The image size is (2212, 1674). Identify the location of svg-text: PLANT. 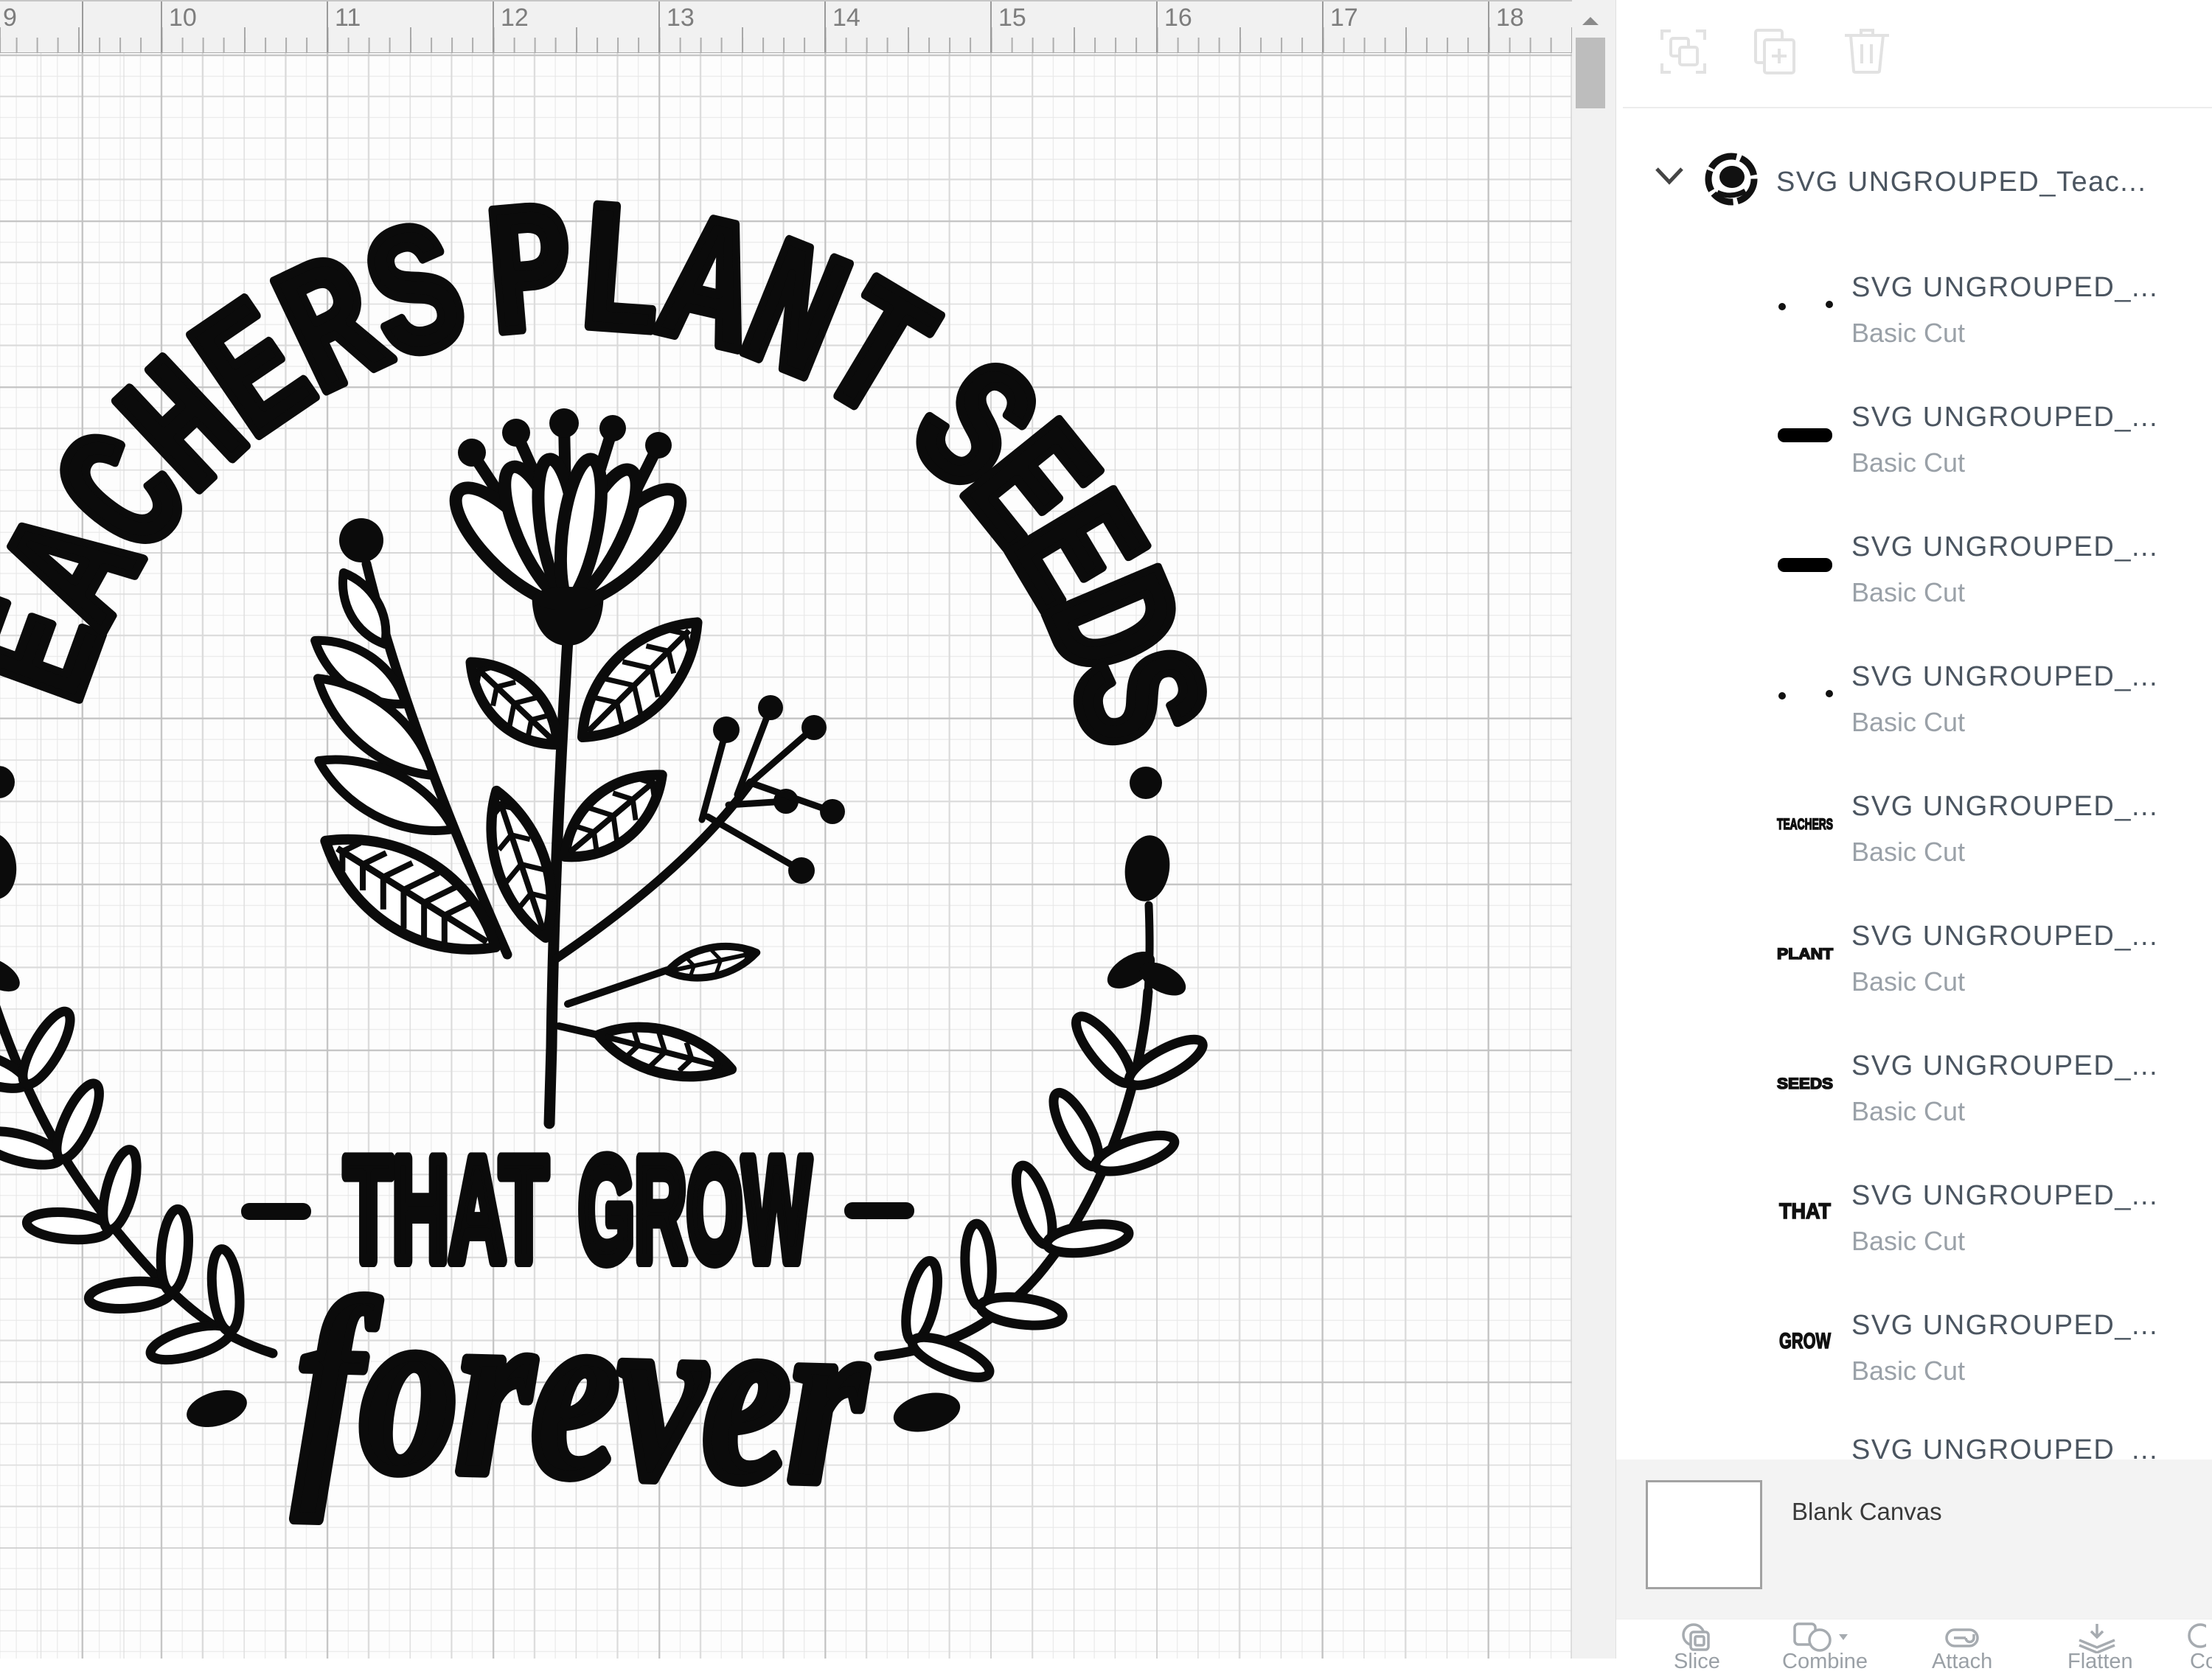
(1805, 954).